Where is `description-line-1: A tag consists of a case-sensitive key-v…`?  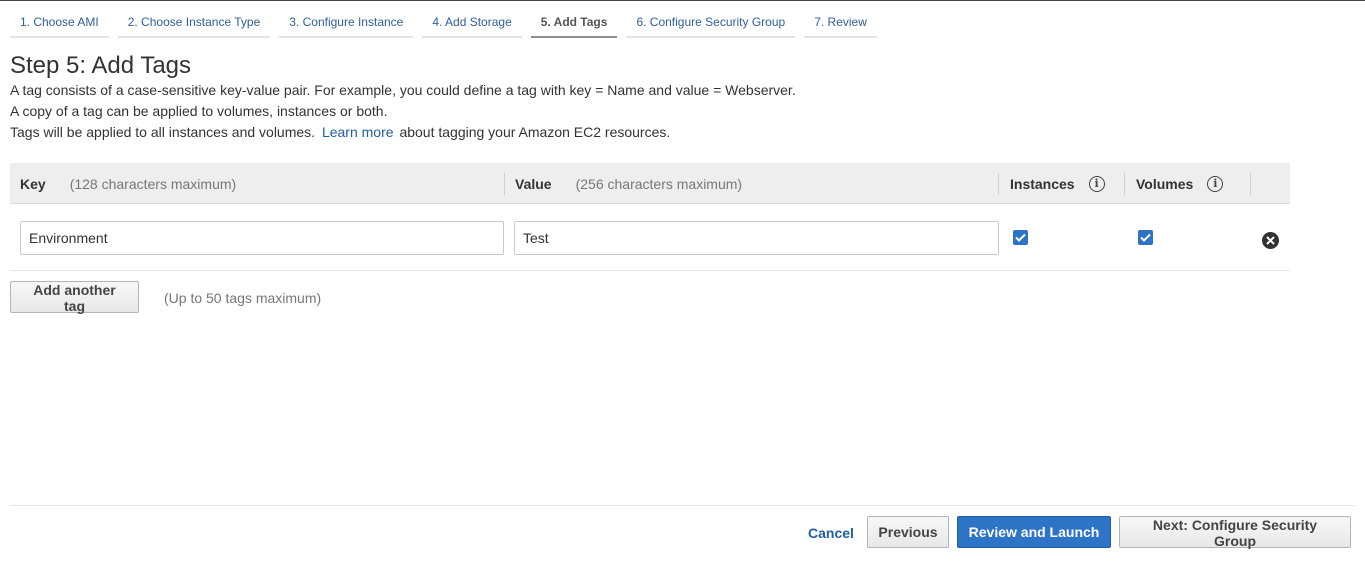 description-line-1: A tag consists of a case-sensitive key-v… is located at coordinates (403, 90).